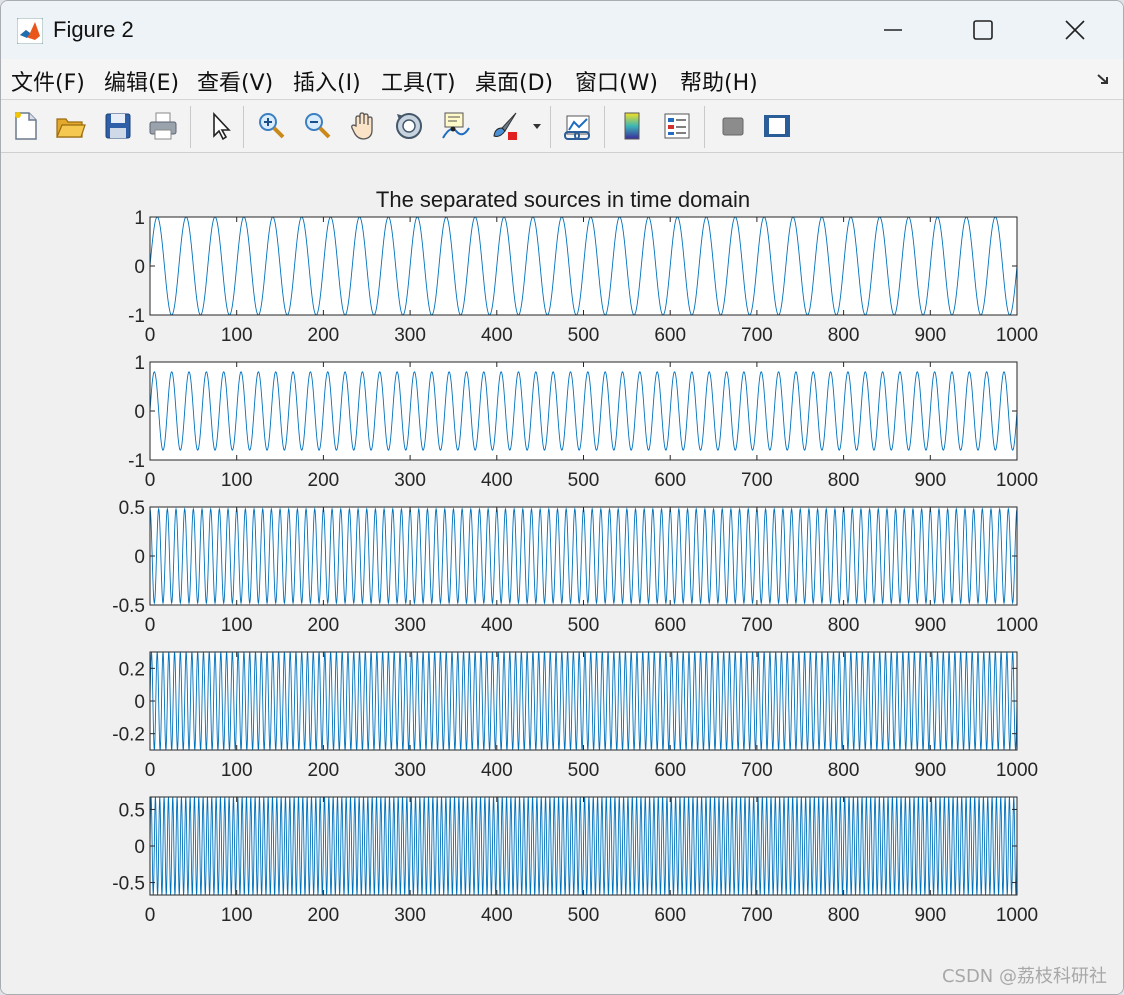 The height and width of the screenshot is (995, 1124). I want to click on link-plot-button, so click(578, 126).